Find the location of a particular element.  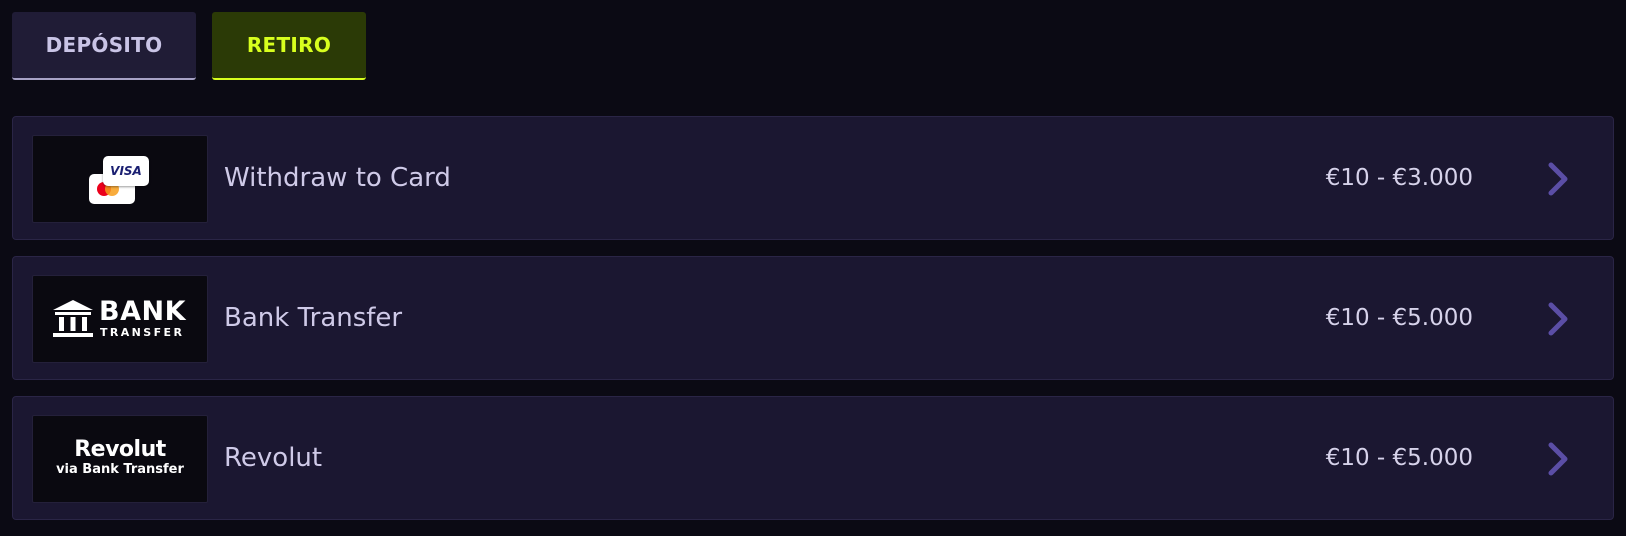

method-name: Bank Transfer is located at coordinates (313, 318).